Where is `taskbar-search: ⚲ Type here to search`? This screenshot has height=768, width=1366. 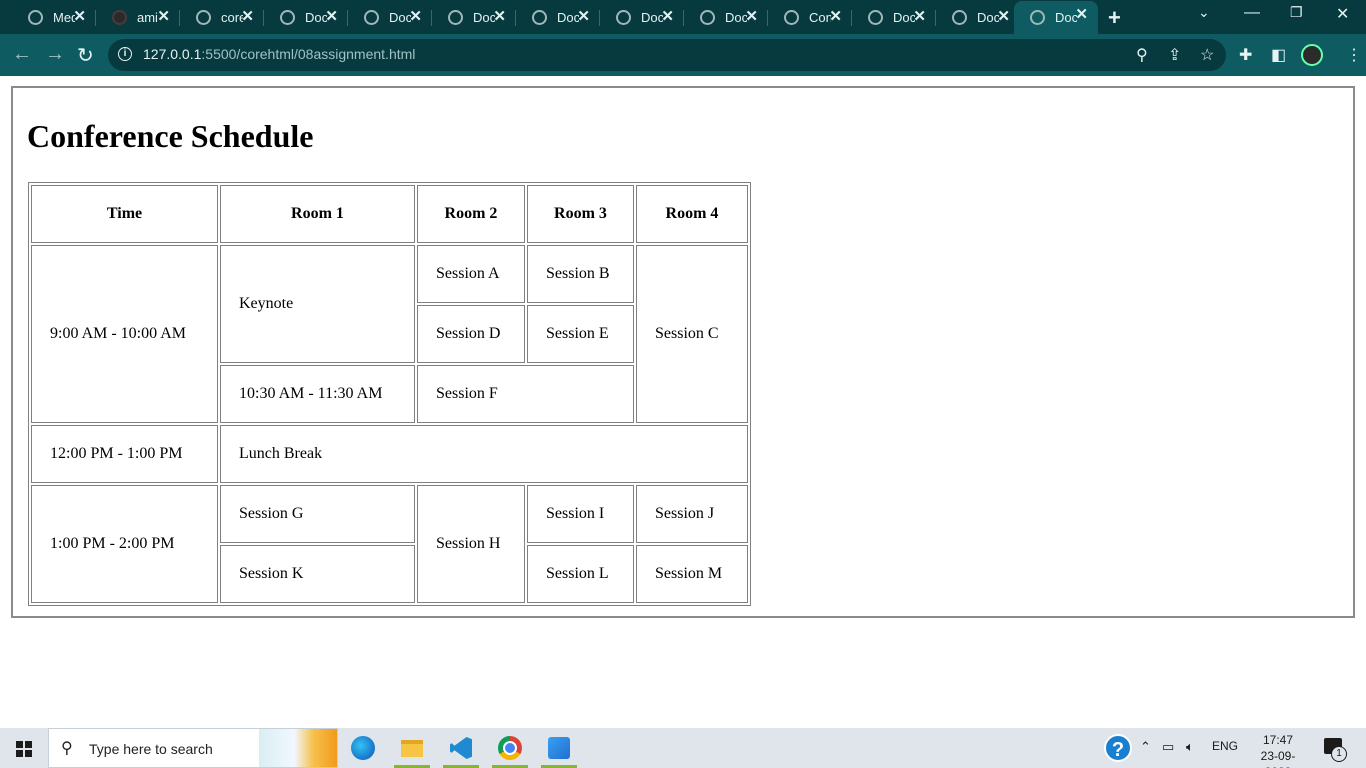 taskbar-search: ⚲ Type here to search is located at coordinates (193, 748).